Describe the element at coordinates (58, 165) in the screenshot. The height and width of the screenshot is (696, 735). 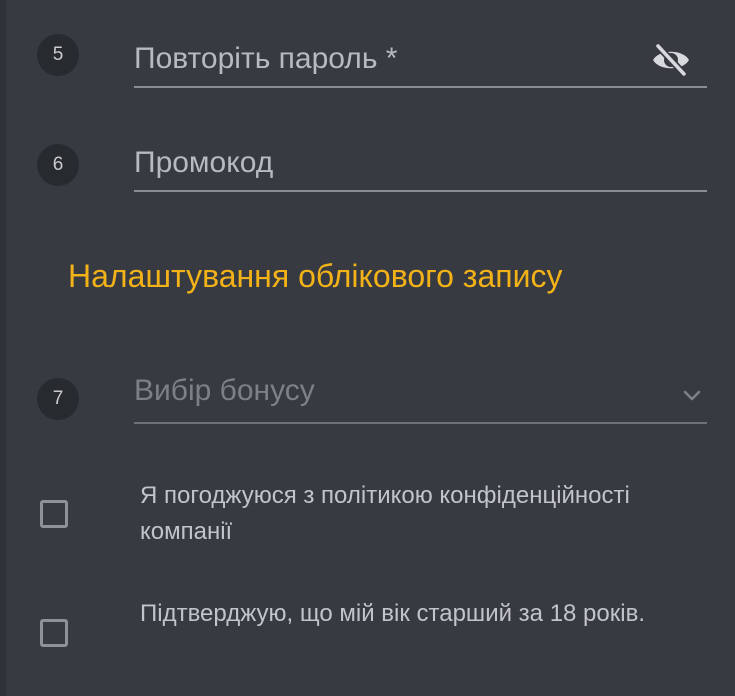
I see `step-badge-6: 6` at that location.